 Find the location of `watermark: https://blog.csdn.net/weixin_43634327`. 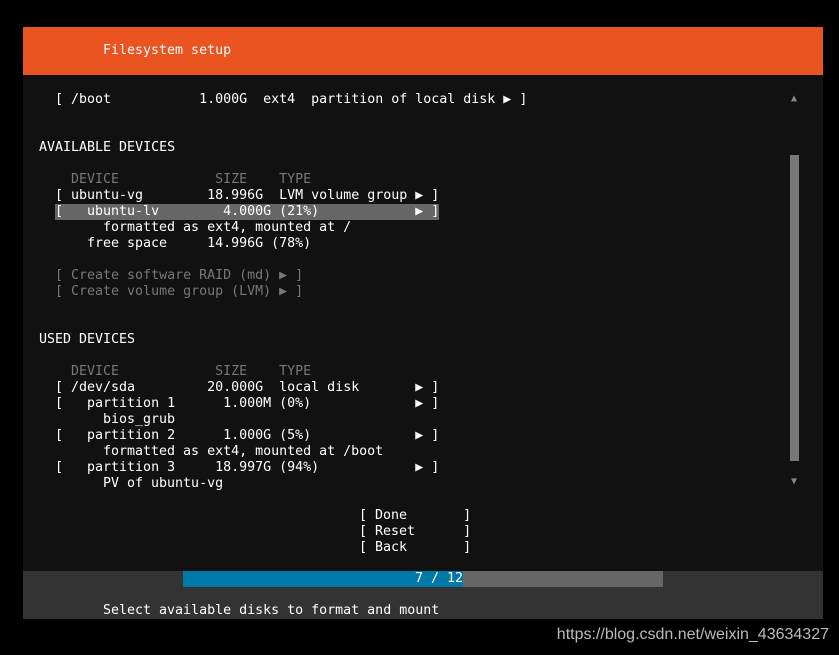

watermark: https://blog.csdn.net/weixin_43634327 is located at coordinates (692, 634).